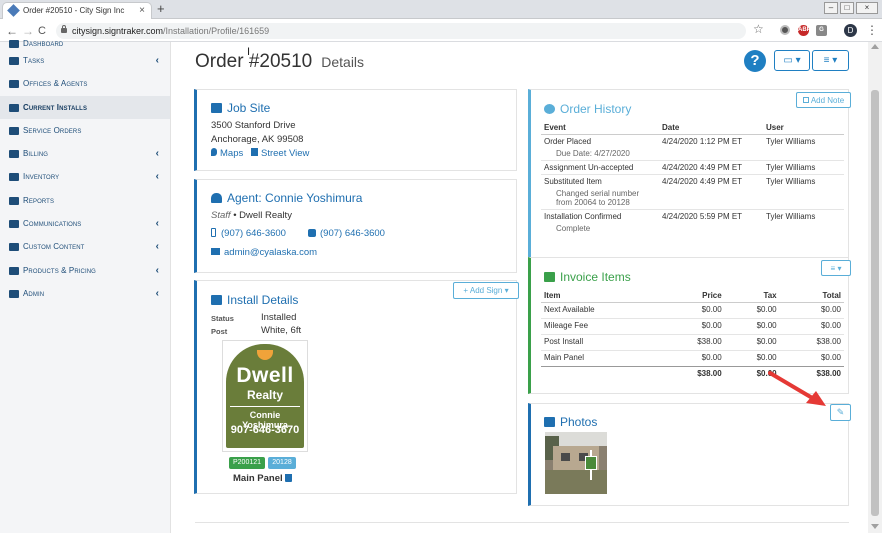  What do you see at coordinates (600, 147) in the screenshot?
I see `event-cell: Order Placed Due Date: 4/27/2020` at bounding box center [600, 147].